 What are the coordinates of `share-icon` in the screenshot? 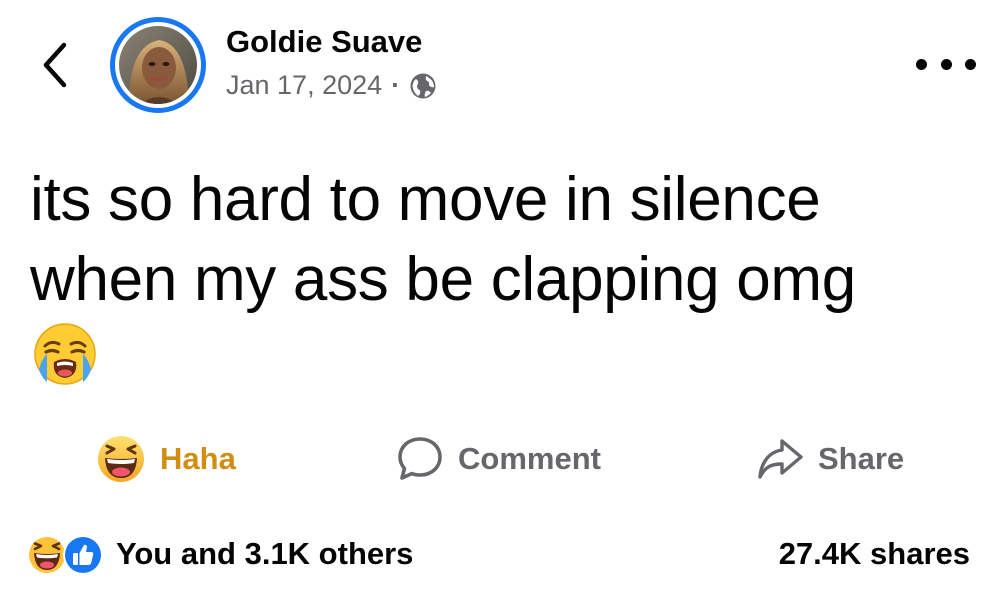 It's located at (780, 459).